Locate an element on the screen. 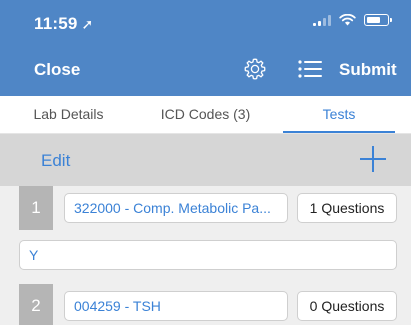  test-row: 2 004259 - TSH 0 Questions is located at coordinates (205, 304).